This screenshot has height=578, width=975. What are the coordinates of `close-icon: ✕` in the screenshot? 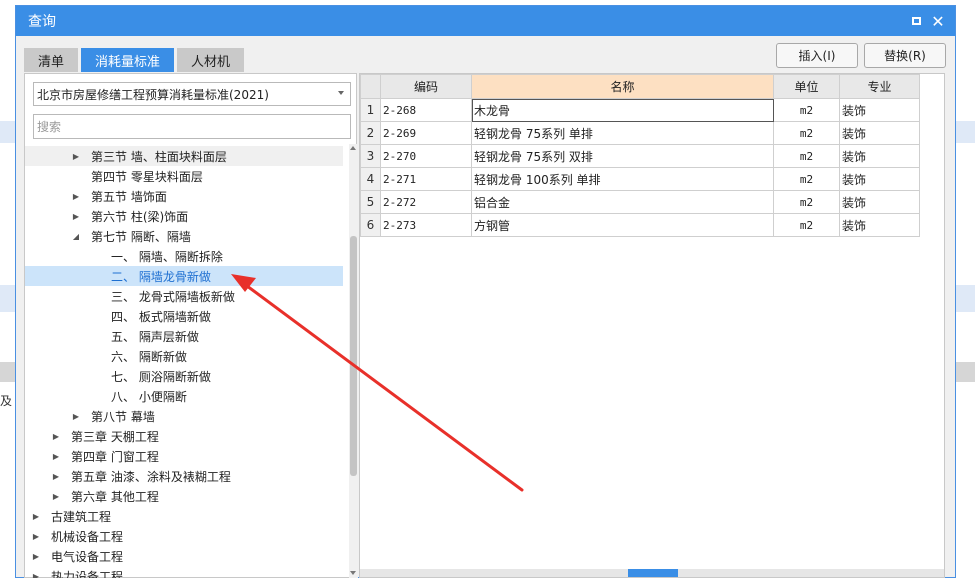 It's located at (938, 21).